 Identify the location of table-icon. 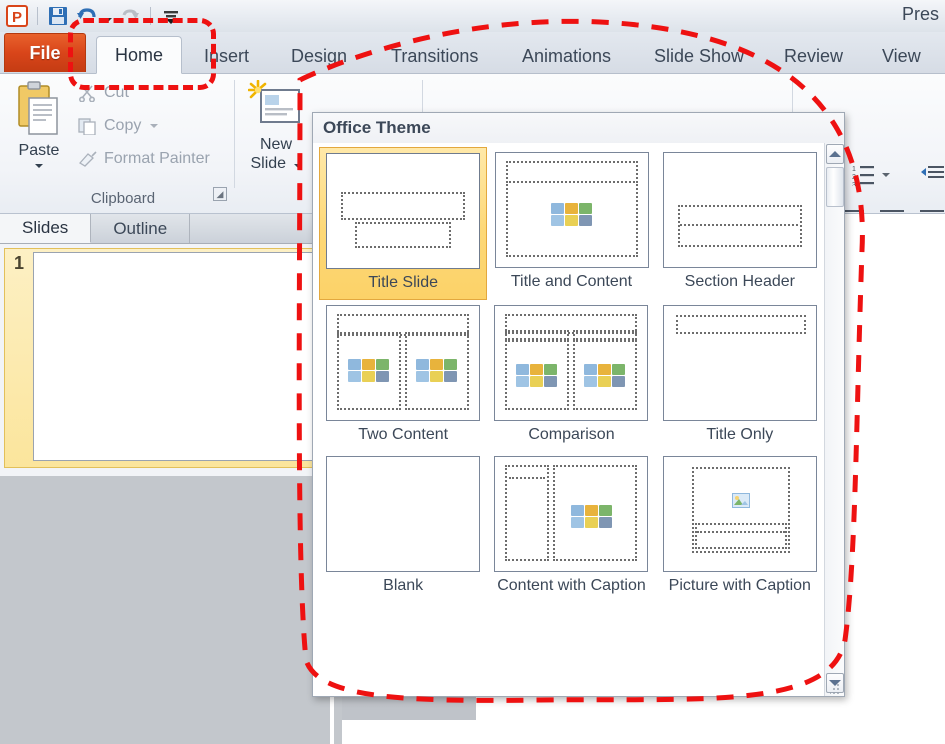
(557, 208).